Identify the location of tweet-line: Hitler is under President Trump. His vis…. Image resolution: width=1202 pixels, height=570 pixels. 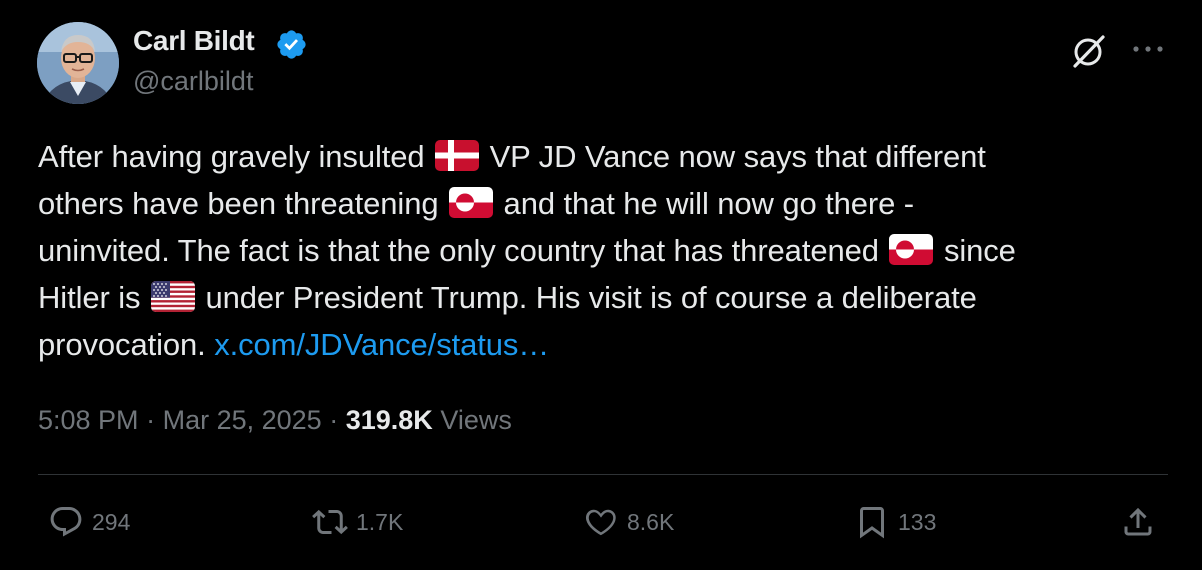
(608, 297).